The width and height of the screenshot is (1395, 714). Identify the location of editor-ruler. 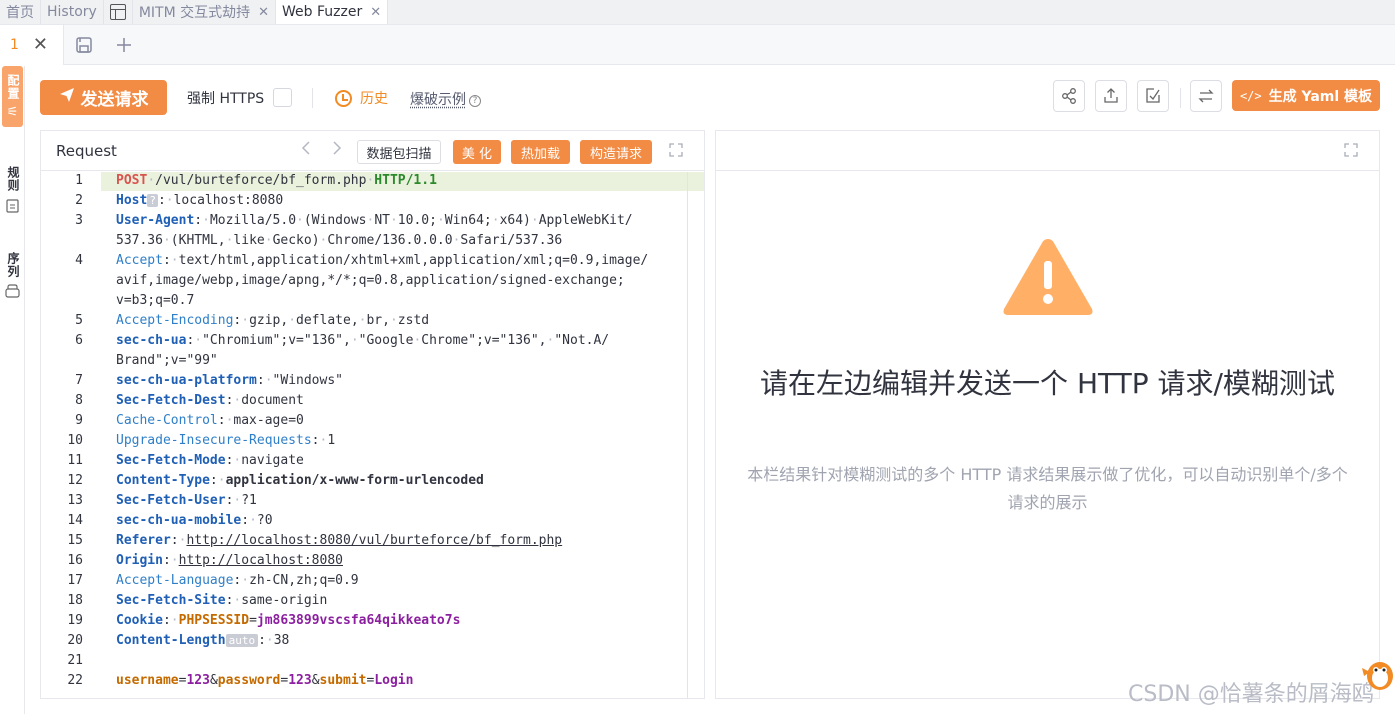
(687, 435).